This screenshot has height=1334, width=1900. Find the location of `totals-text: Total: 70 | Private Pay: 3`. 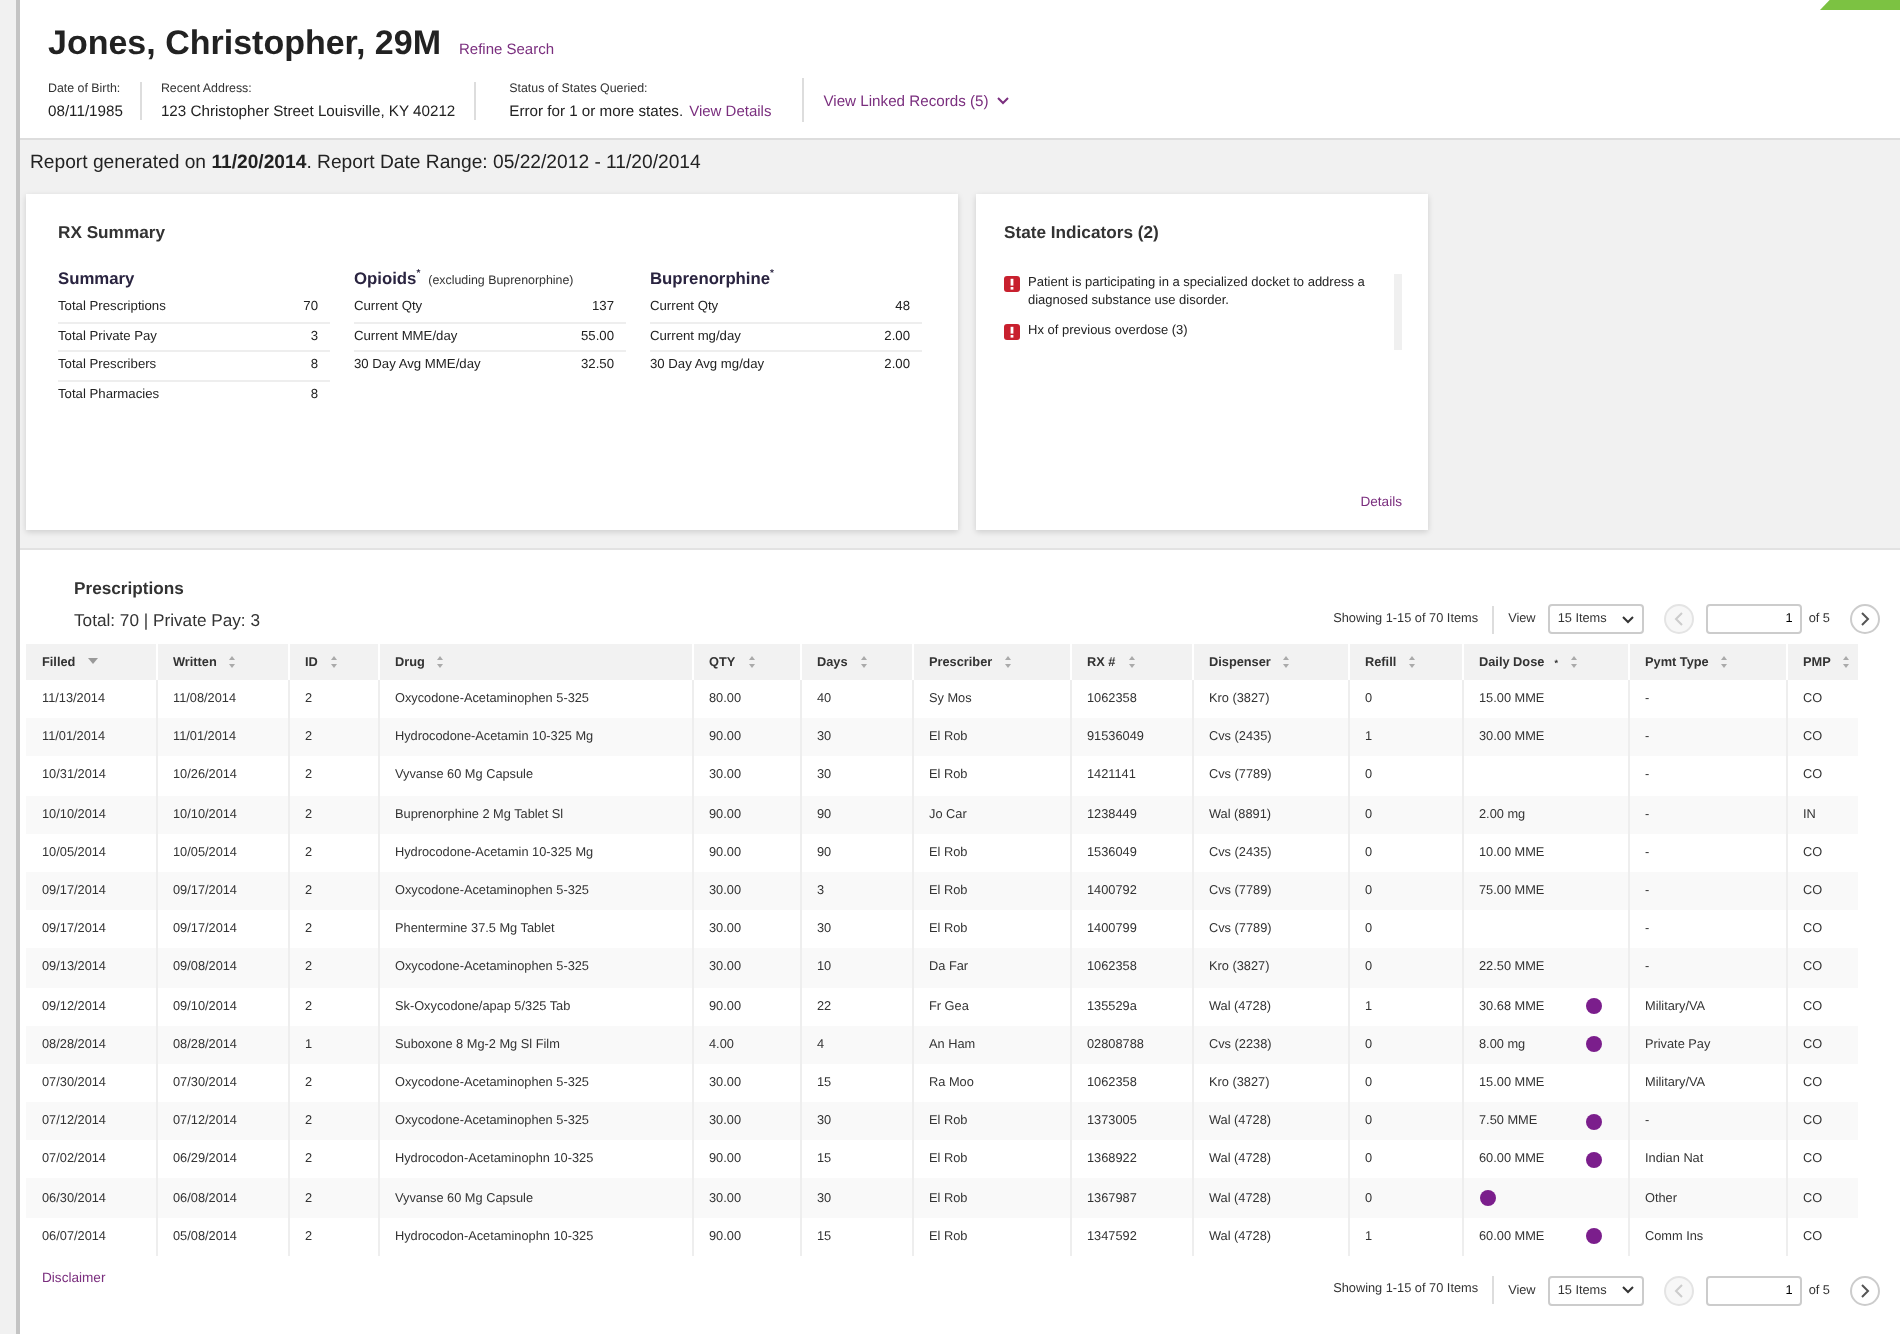

totals-text: Total: 70 | Private Pay: 3 is located at coordinates (167, 619).